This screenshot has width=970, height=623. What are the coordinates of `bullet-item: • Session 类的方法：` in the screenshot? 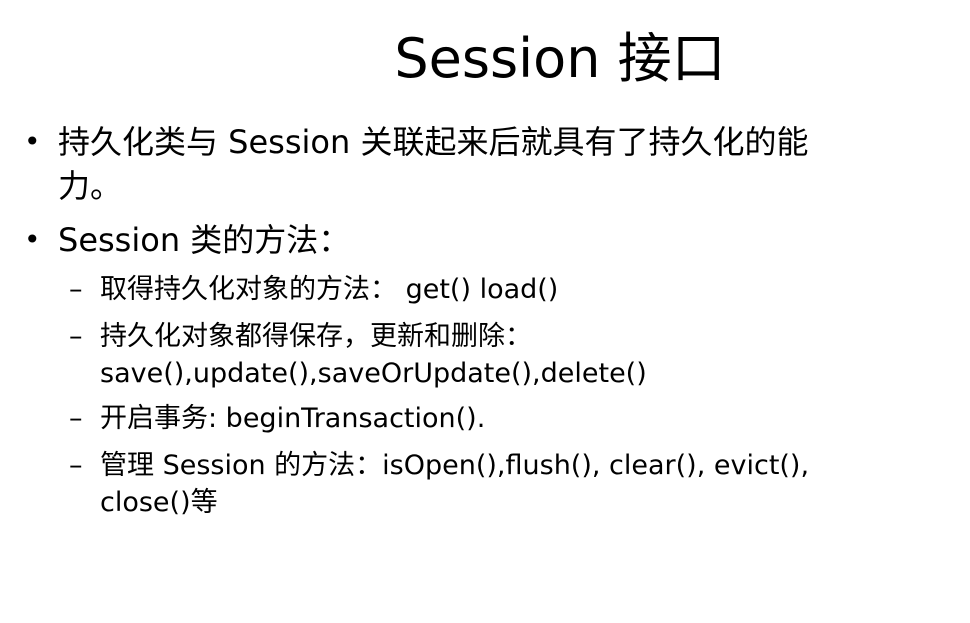 It's located at (481, 240).